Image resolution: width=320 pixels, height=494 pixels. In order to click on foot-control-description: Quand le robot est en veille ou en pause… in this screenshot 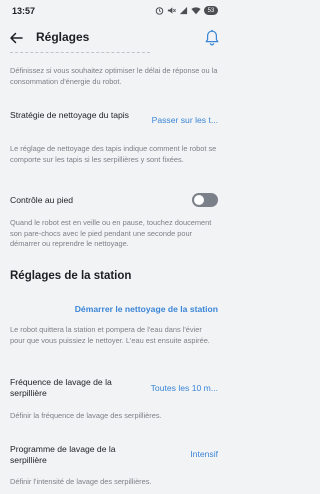, I will do `click(111, 233)`.